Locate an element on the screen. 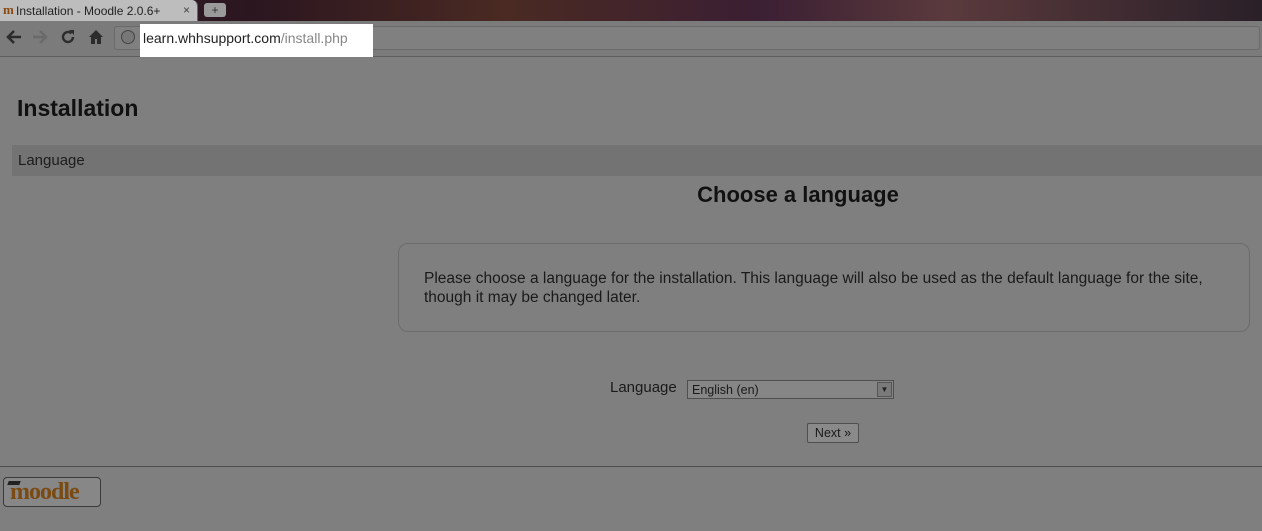 The height and width of the screenshot is (531, 1262). moodle-logo: moodle is located at coordinates (52, 492).